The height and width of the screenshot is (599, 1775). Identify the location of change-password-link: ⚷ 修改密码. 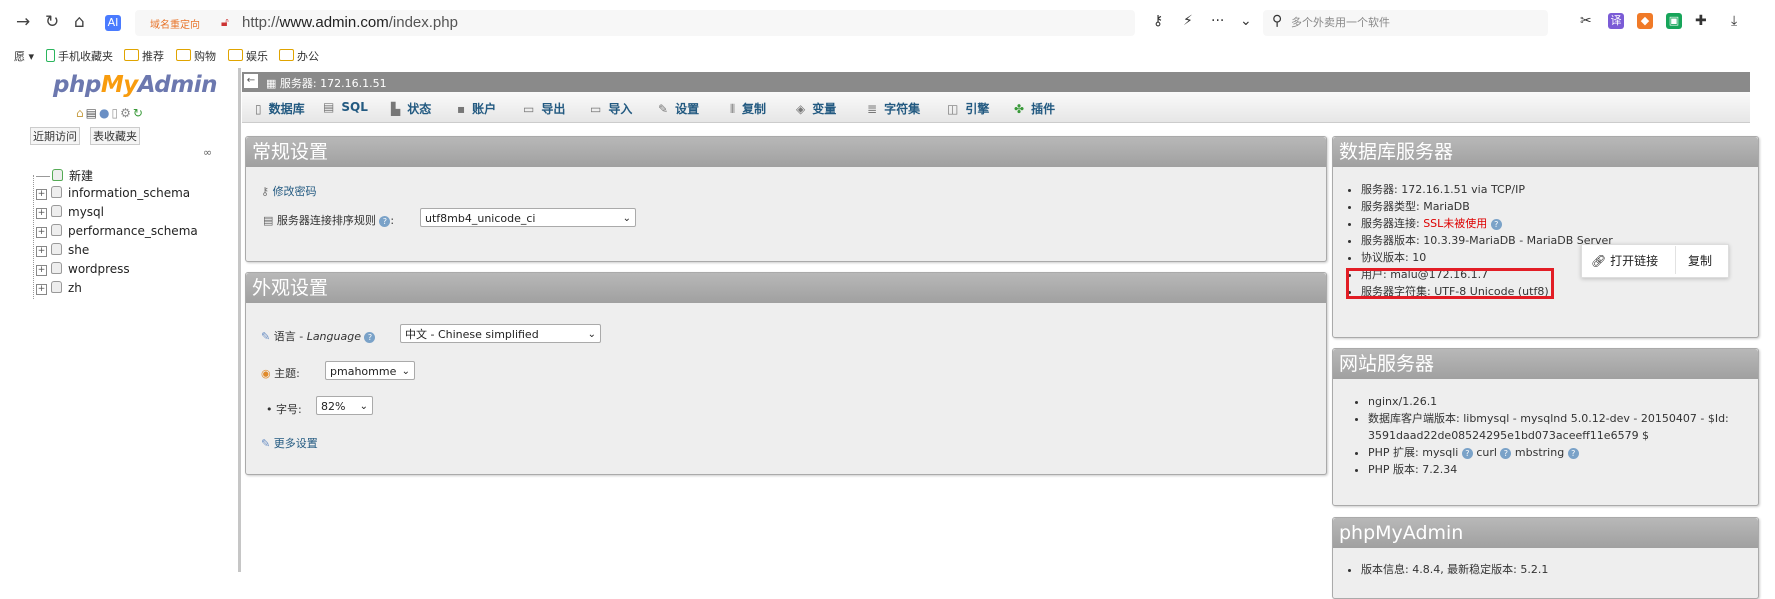
(289, 191).